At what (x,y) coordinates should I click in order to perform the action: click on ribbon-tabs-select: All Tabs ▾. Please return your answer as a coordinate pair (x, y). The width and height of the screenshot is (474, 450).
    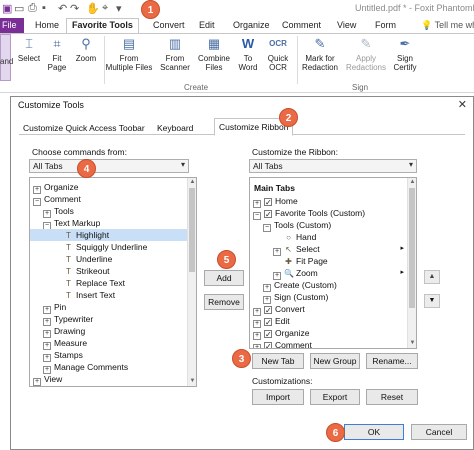
    Looking at the image, I should click on (333, 166).